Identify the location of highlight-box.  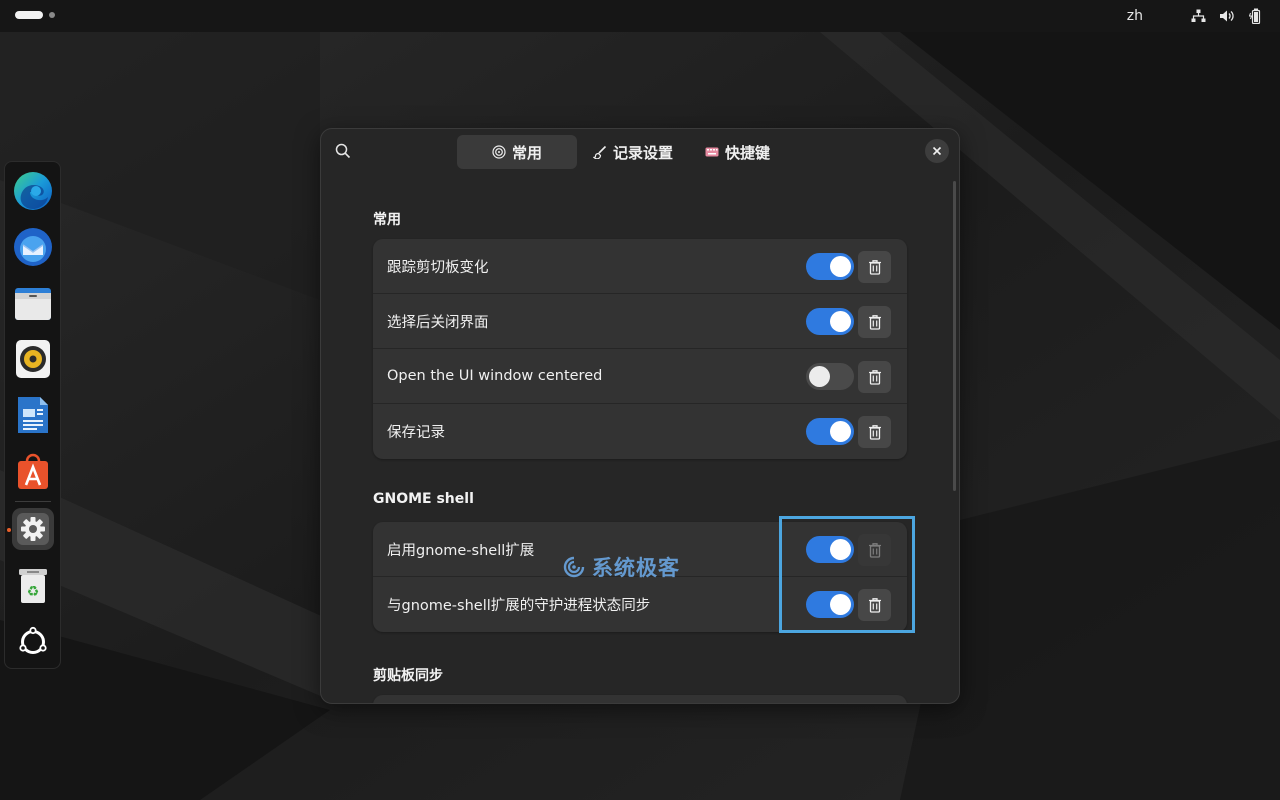
(847, 574).